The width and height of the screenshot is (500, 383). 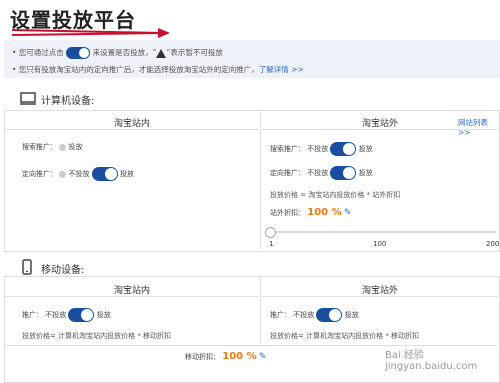 I want to click on computer-icon, so click(x=28, y=98).